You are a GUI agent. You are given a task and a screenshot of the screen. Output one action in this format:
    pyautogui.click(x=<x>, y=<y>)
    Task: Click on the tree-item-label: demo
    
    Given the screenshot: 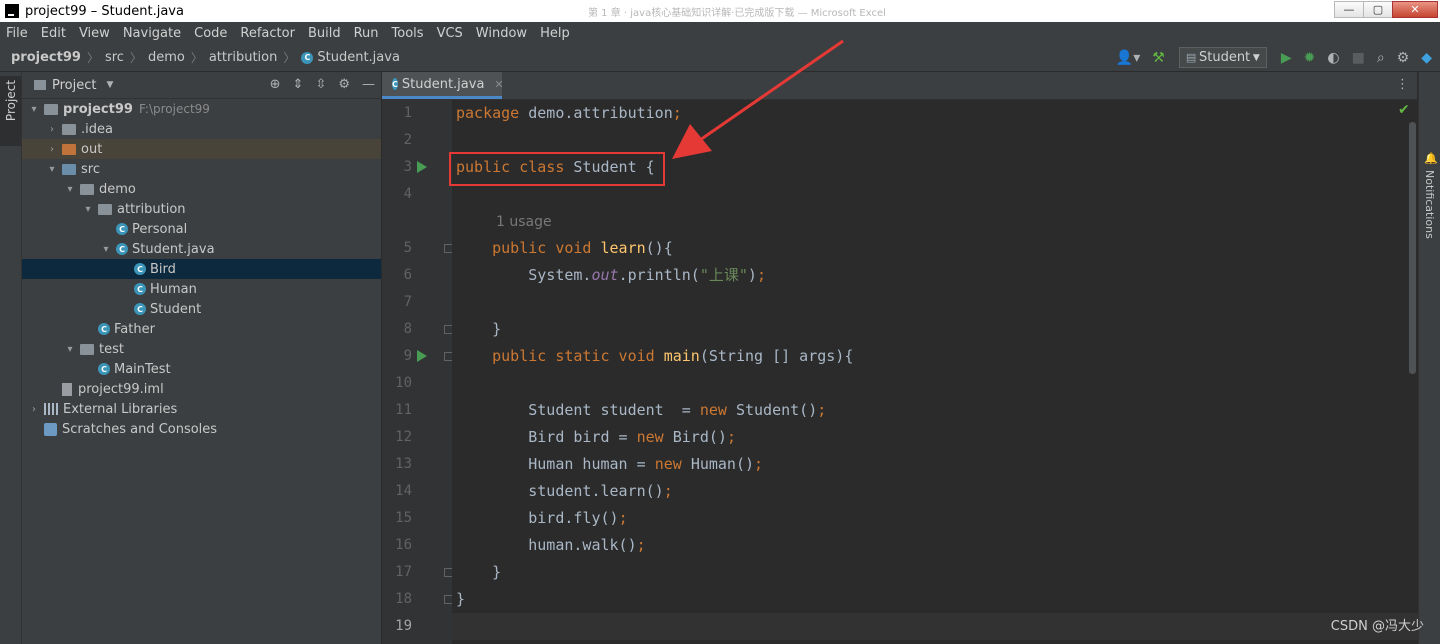 What is the action you would take?
    pyautogui.click(x=117, y=189)
    